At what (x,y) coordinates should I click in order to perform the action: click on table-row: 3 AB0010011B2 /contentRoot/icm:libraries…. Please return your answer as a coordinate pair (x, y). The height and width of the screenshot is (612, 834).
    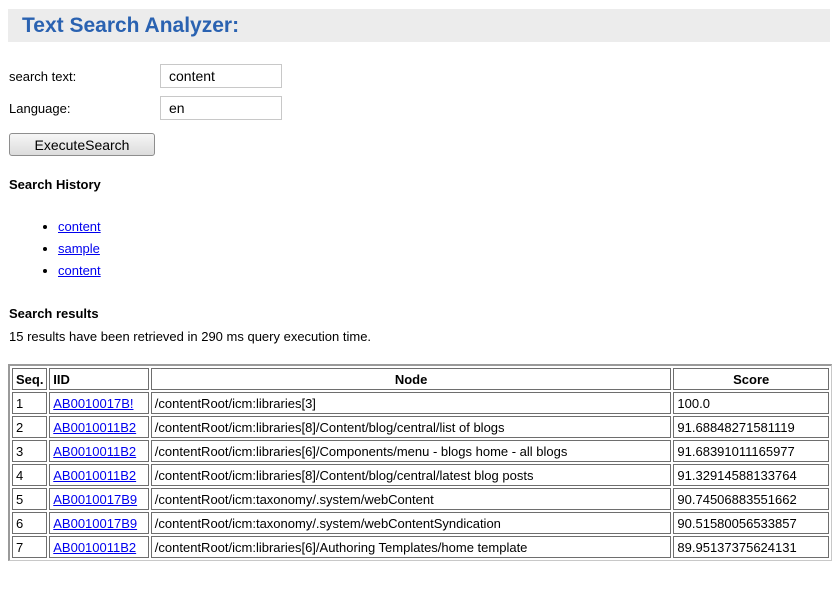
    Looking at the image, I should click on (420, 451).